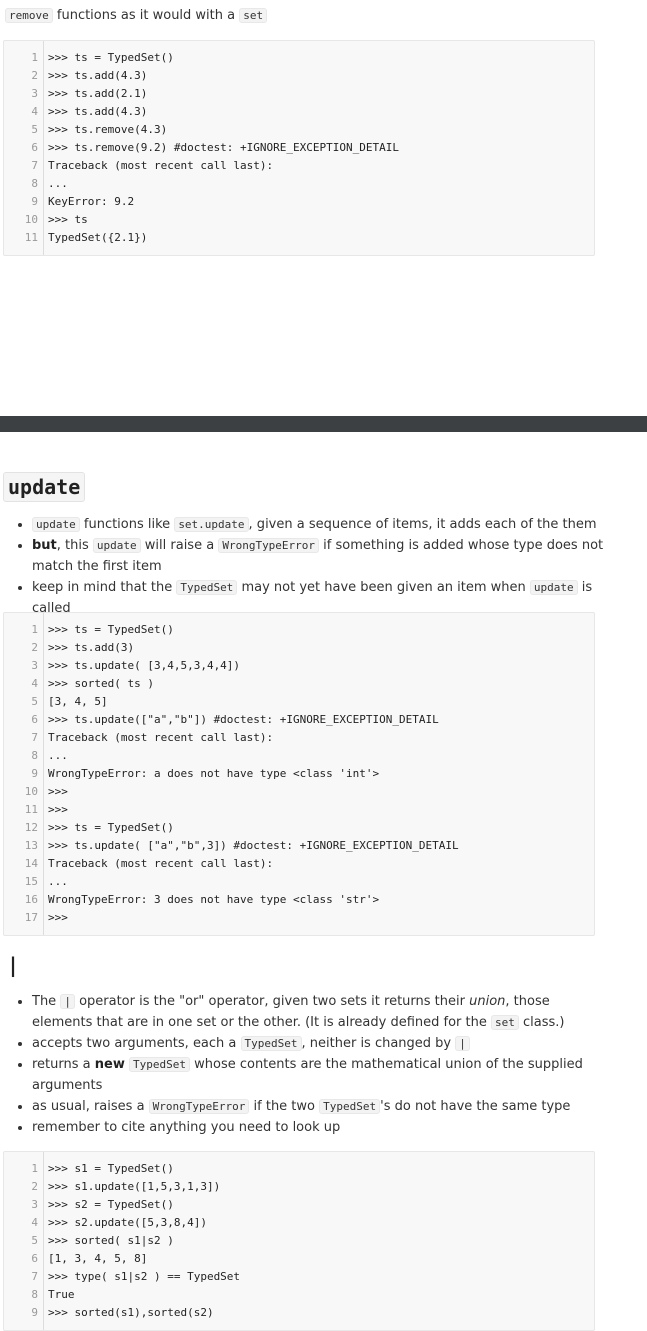 The width and height of the screenshot is (647, 1331). I want to click on code-text: >>> ts.update( [3,4,5,3,4,4]), so click(144, 665).